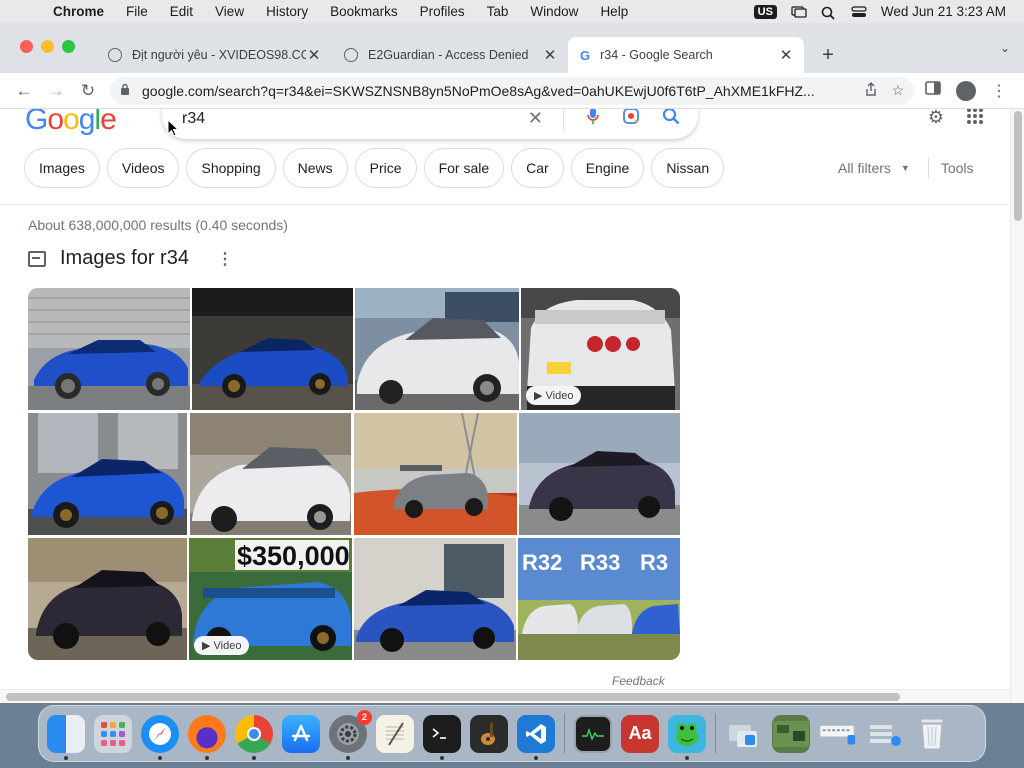 Image resolution: width=1024 pixels, height=768 pixels. Describe the element at coordinates (932, 734) in the screenshot. I see `trash-icon` at that location.